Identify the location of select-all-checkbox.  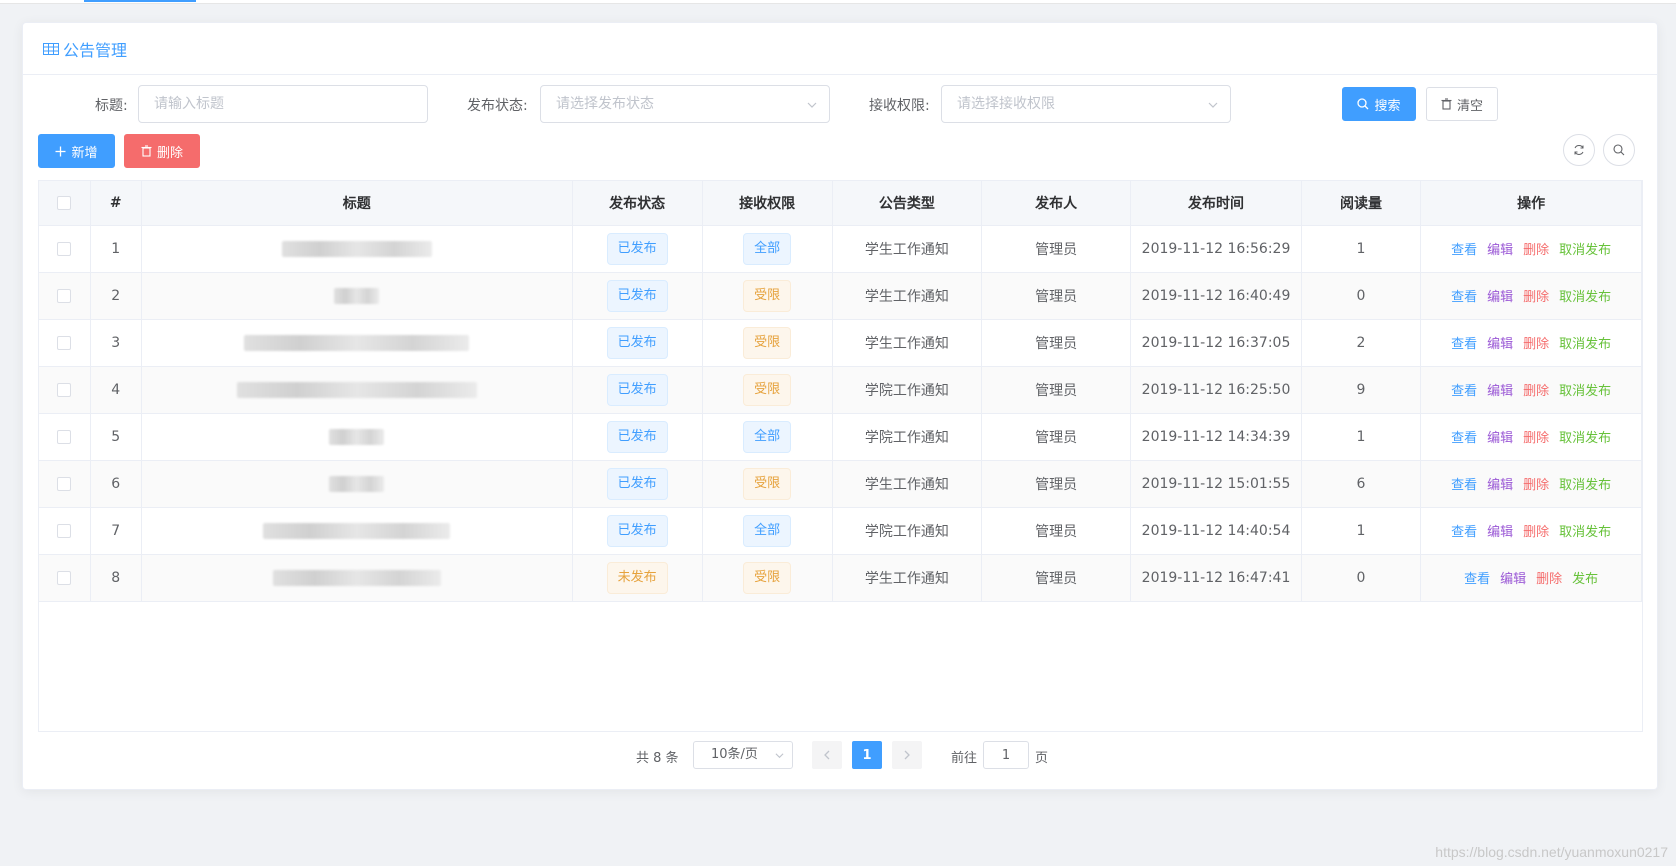
(64, 202).